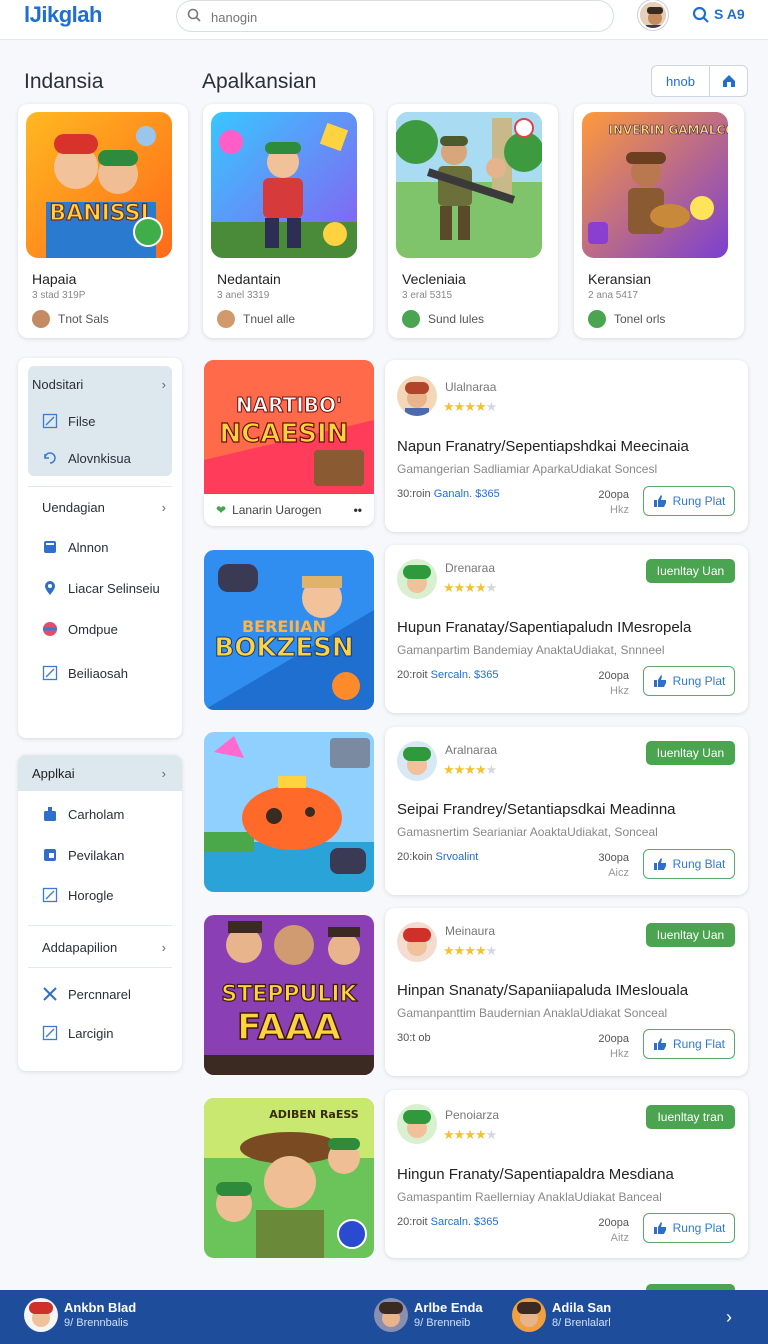 This screenshot has height=1344, width=768. What do you see at coordinates (100, 1033) in the screenshot?
I see `sidebar-item-larcigin: Larcigin` at bounding box center [100, 1033].